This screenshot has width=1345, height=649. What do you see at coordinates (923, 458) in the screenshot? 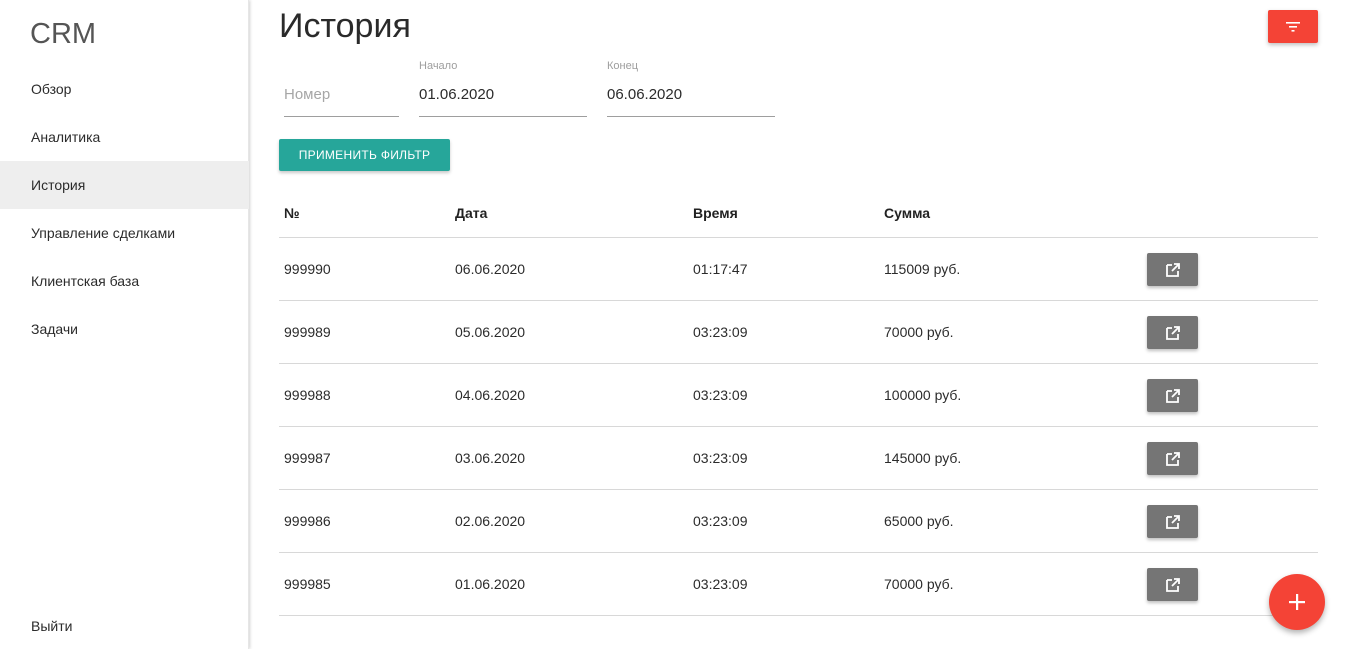
I see `cell-sum: 145000 руб.` at bounding box center [923, 458].